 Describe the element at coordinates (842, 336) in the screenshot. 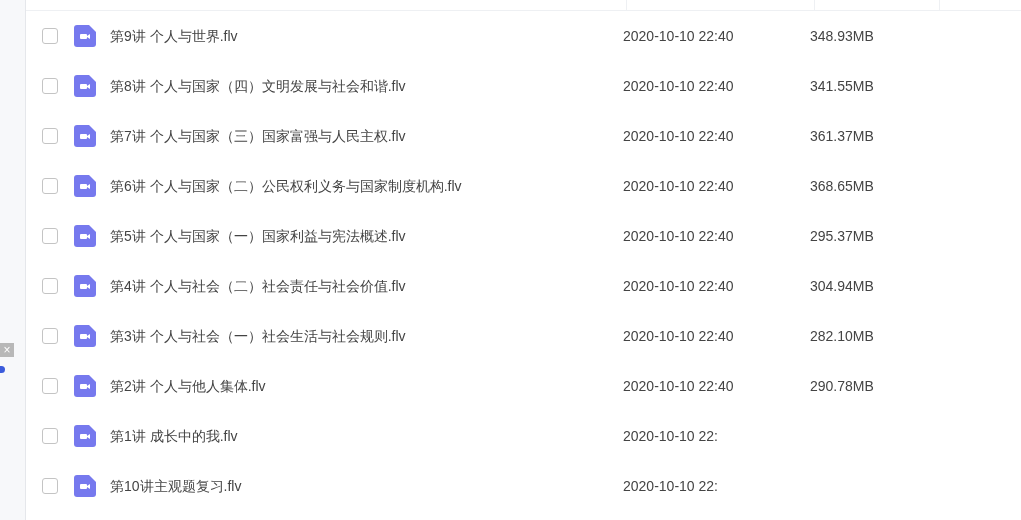

I see `file-size: 282.10MB` at that location.